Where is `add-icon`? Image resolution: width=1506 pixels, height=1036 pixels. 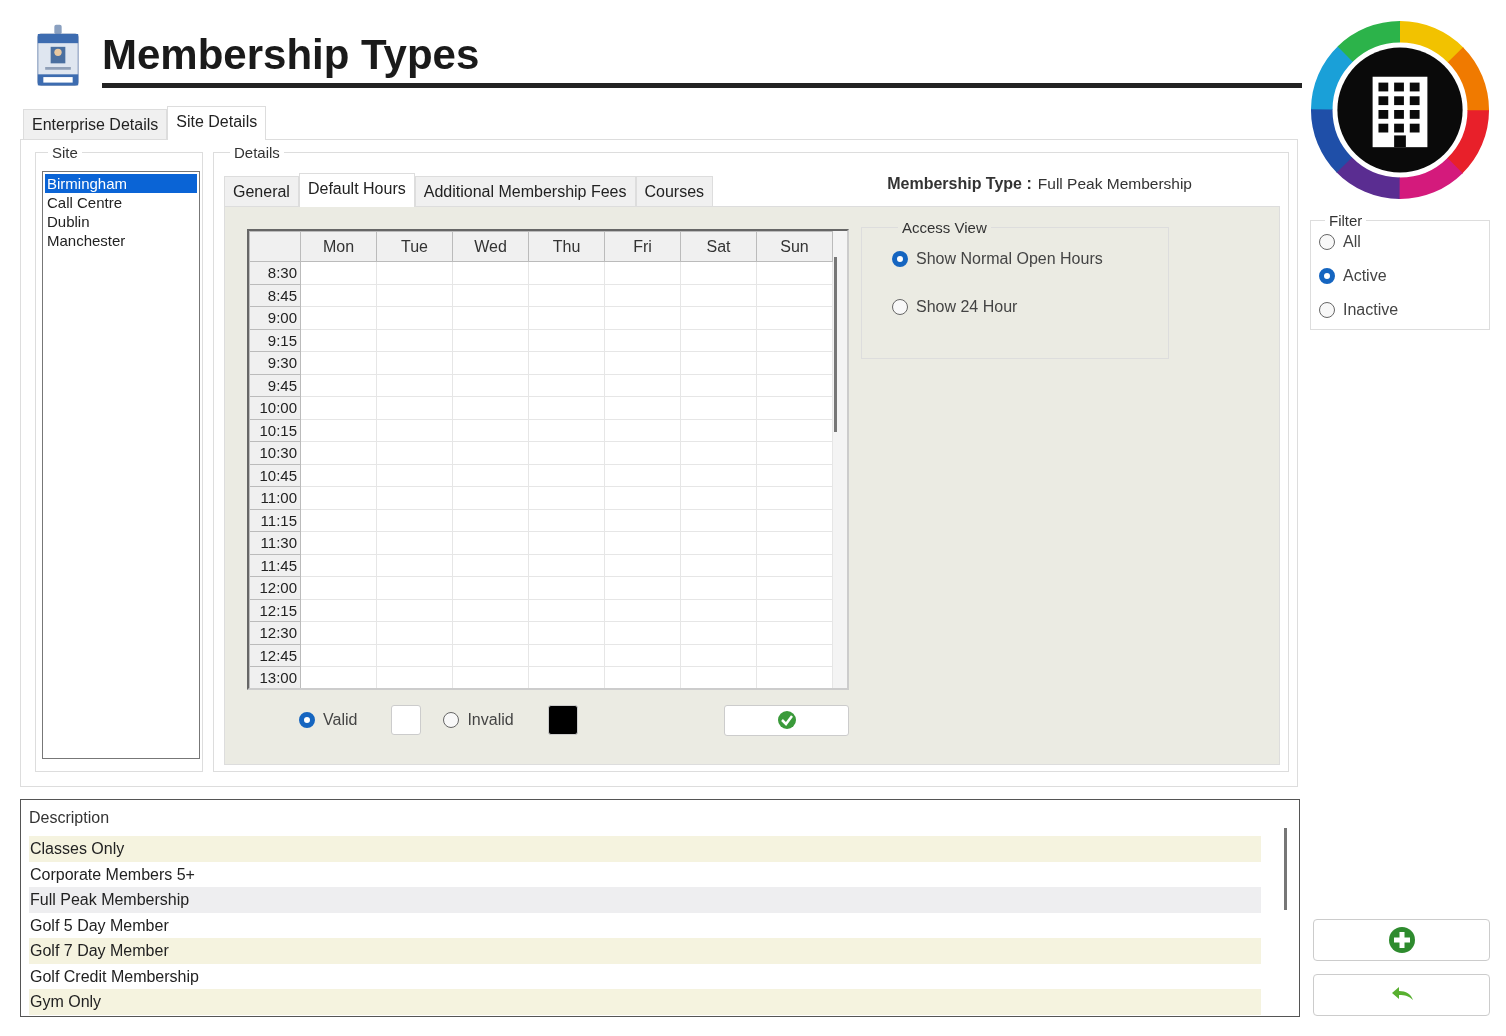
add-icon is located at coordinates (1401, 940).